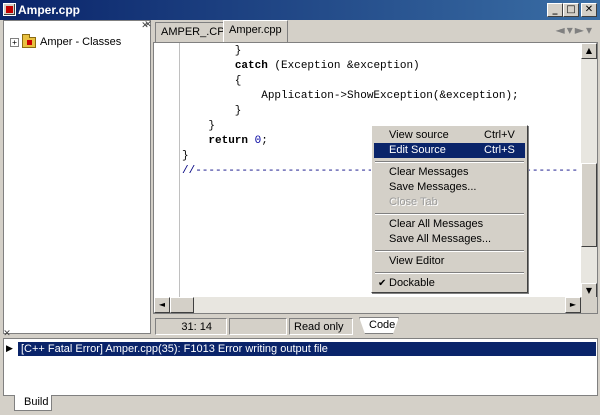 The image size is (600, 415). What do you see at coordinates (9, 349) in the screenshot?
I see `message-pointer-icon: ▶` at bounding box center [9, 349].